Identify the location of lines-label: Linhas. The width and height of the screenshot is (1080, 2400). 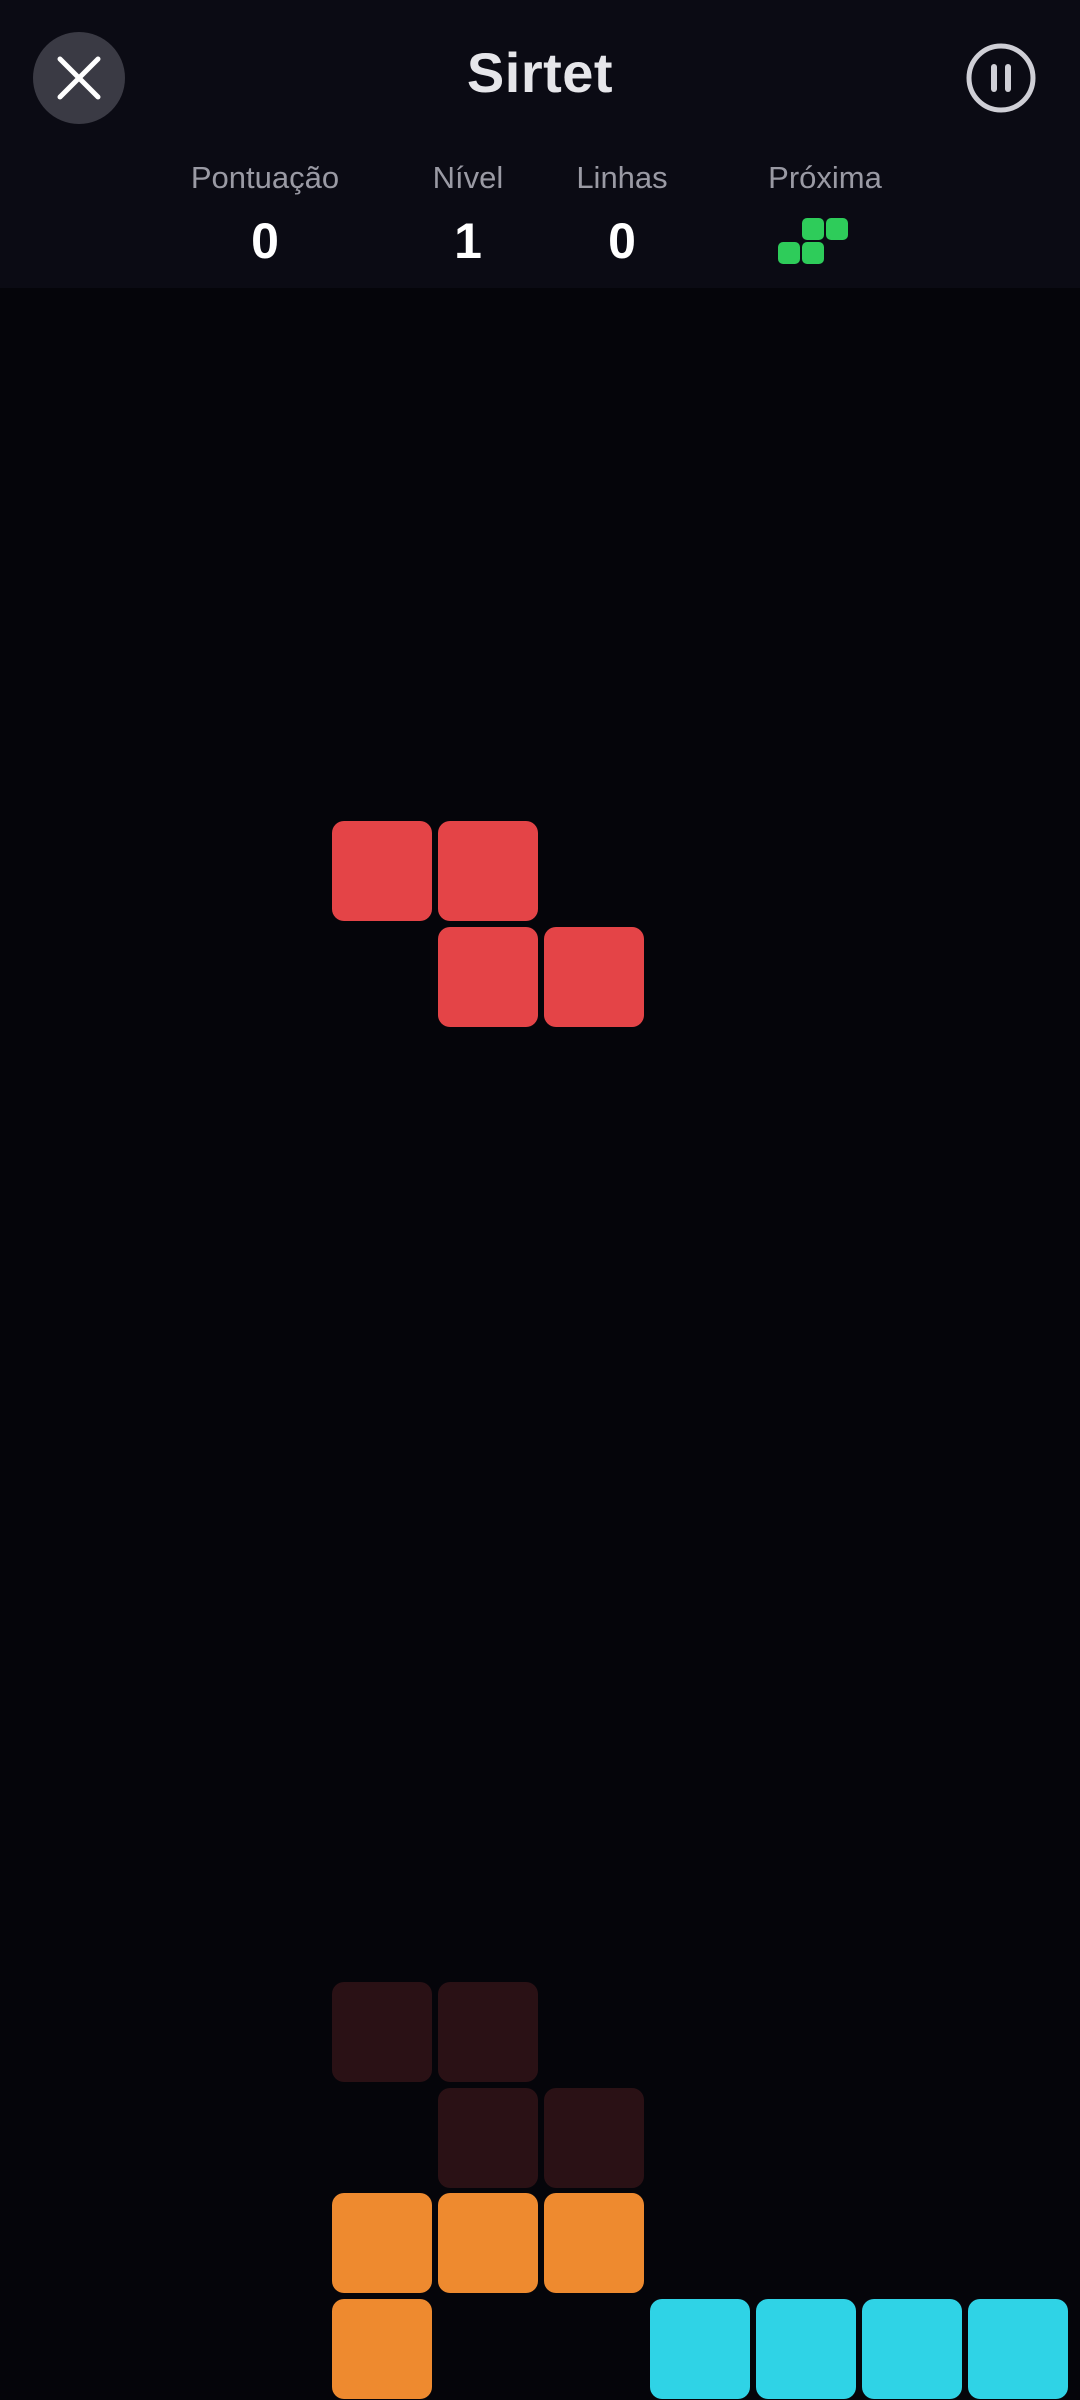
(622, 177).